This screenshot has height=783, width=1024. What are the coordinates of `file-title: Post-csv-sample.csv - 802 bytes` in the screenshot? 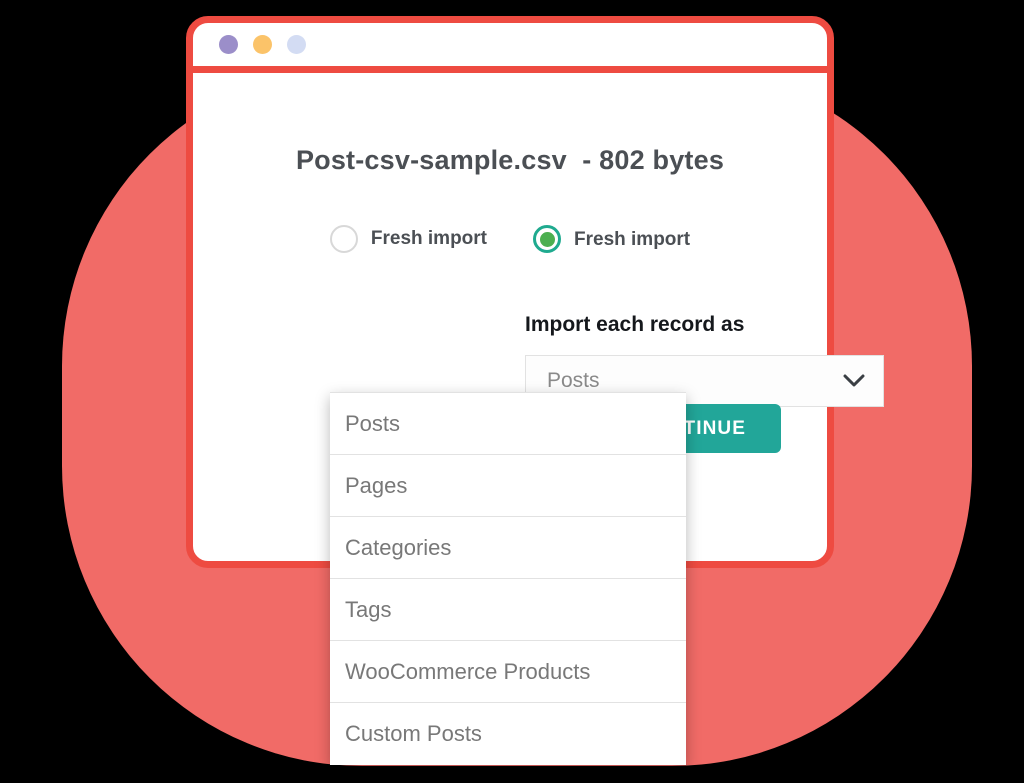 It's located at (510, 160).